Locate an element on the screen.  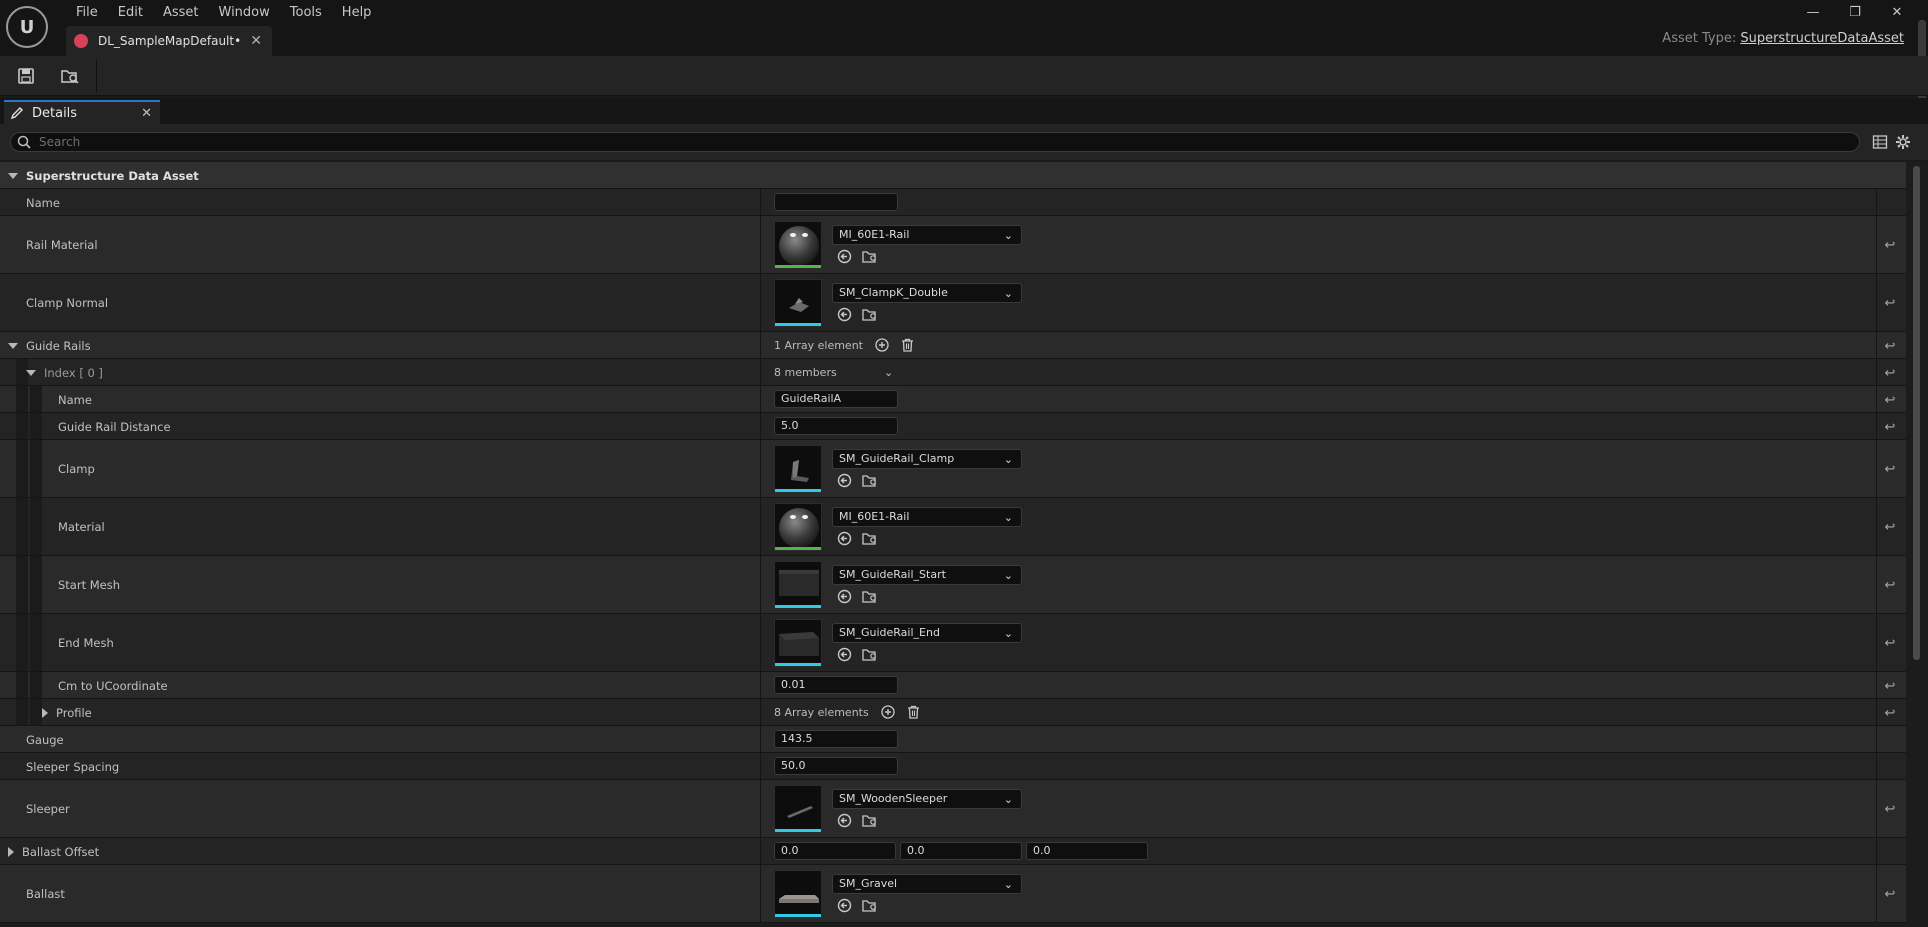
start-mesh-combo: SM_GuideRail_Start ⌄ is located at coordinates (927, 574).